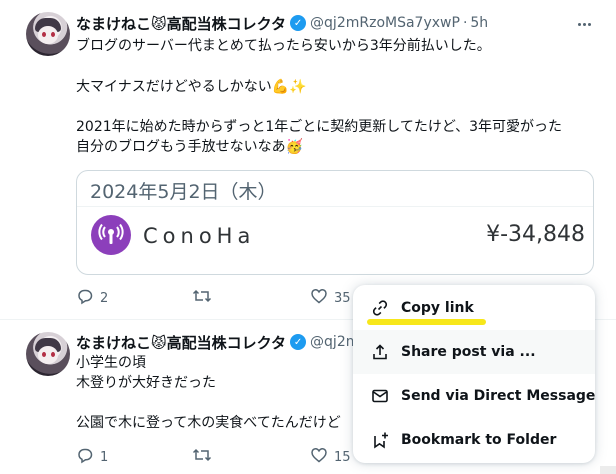 Image resolution: width=616 pixels, height=474 pixels. What do you see at coordinates (319, 127) in the screenshot?
I see `post-text-line: 2021年に始めた時からずっと1年ごとに契約更新してたけど、3年可愛がった` at bounding box center [319, 127].